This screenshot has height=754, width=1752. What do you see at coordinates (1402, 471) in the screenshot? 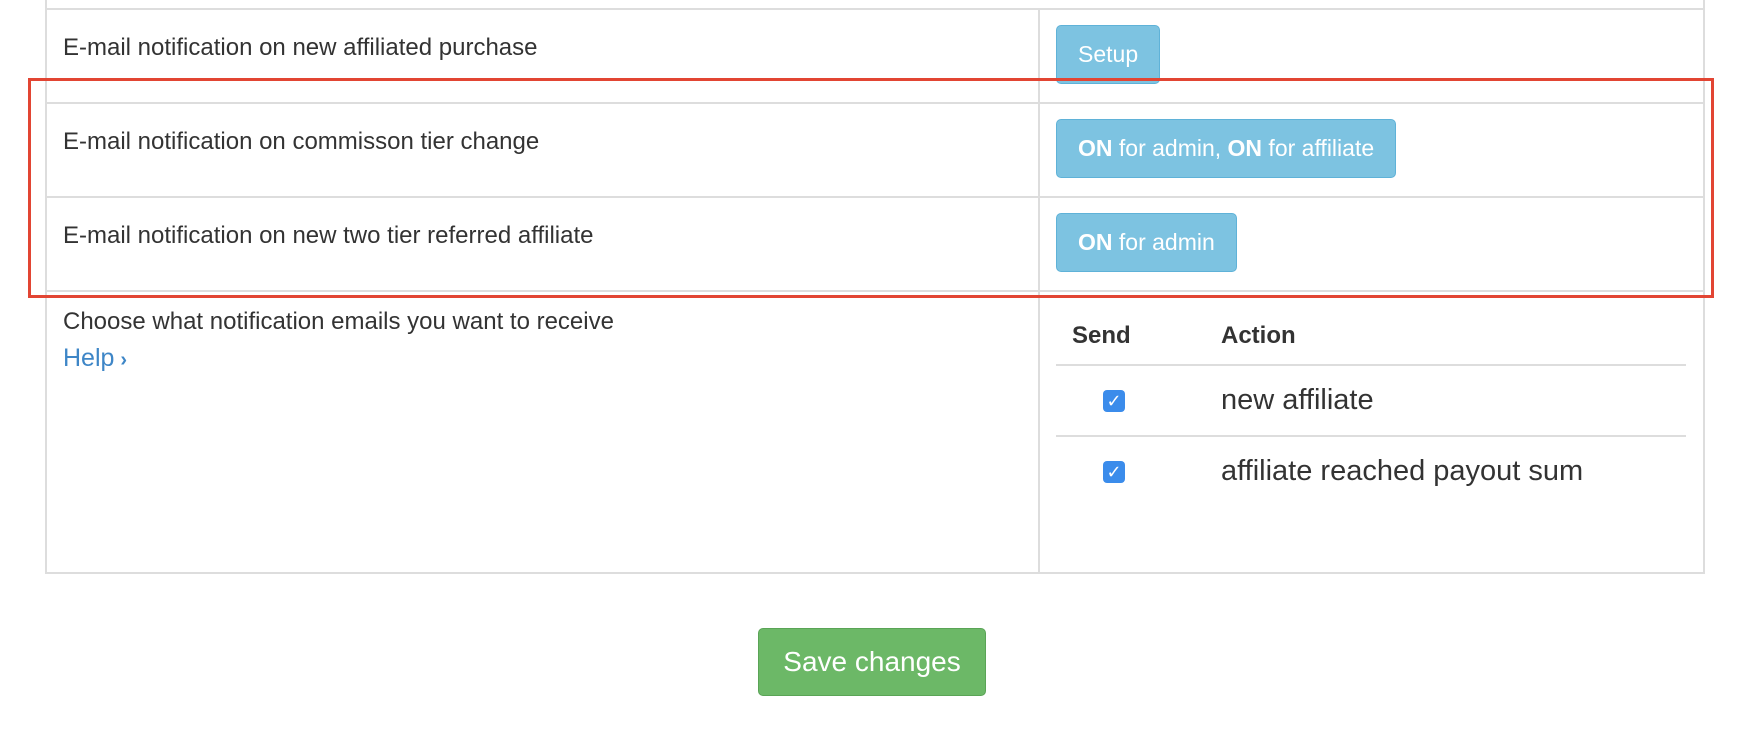
I see `action-cell: affiliate reached payout sum` at bounding box center [1402, 471].